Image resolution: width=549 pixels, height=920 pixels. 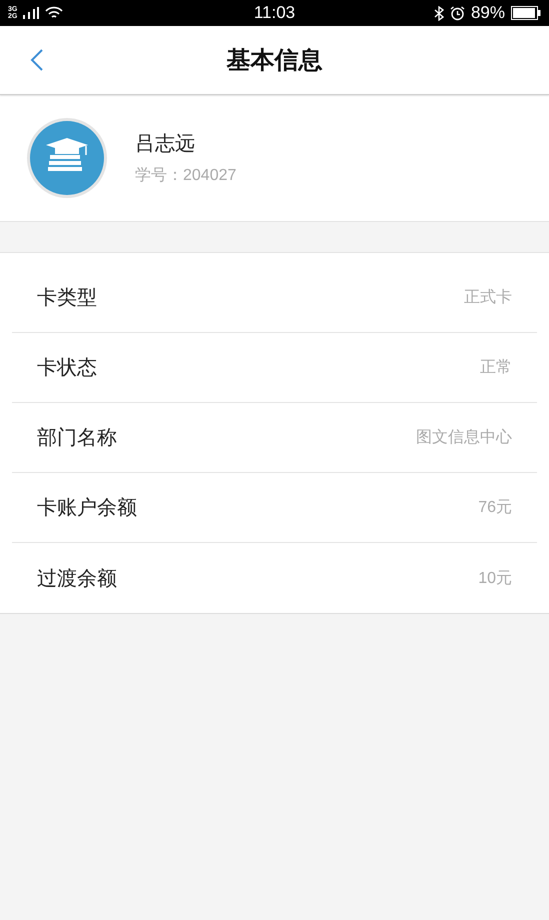 I want to click on field-value: 正式卡, so click(x=488, y=298).